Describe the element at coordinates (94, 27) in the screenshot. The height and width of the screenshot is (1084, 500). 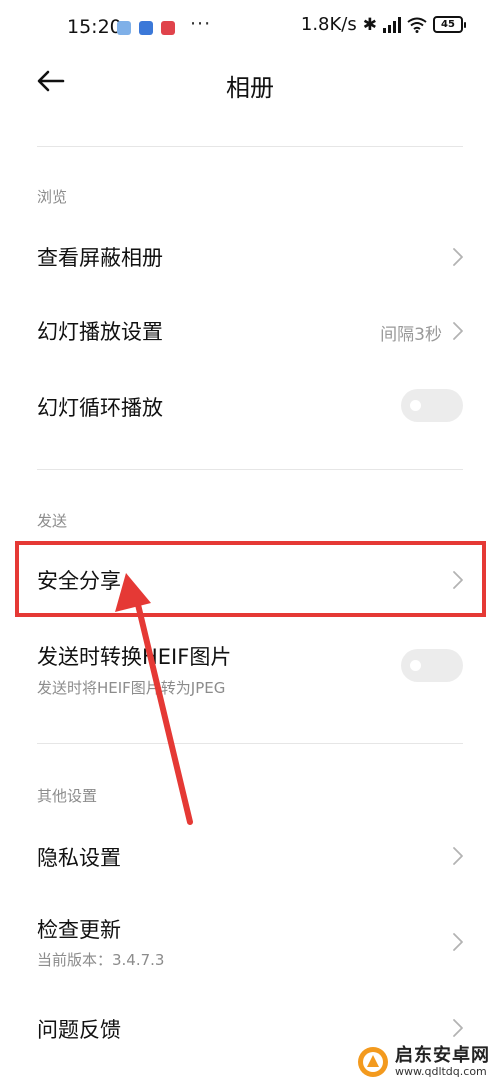
I see `status-time: 15:20` at that location.